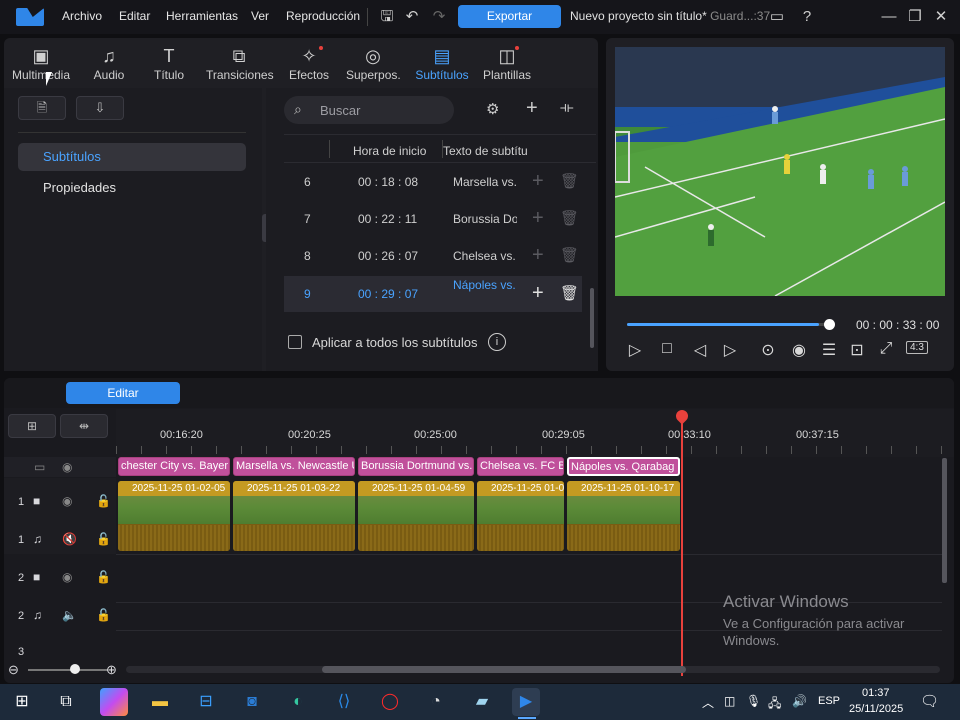  What do you see at coordinates (592, 318) in the screenshot?
I see `table-scrollbar` at bounding box center [592, 318].